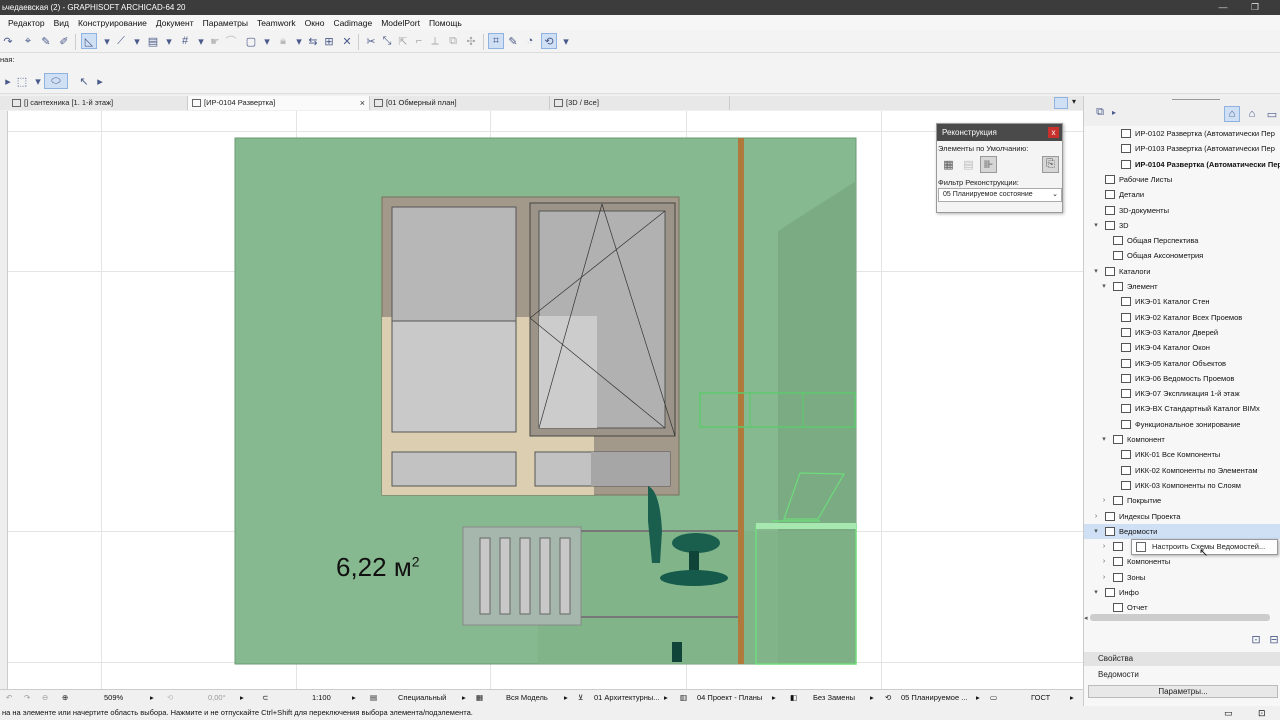 The width and height of the screenshot is (1280, 720). What do you see at coordinates (1182, 500) in the screenshot?
I see `navigator-item: › Покрытие` at bounding box center [1182, 500].